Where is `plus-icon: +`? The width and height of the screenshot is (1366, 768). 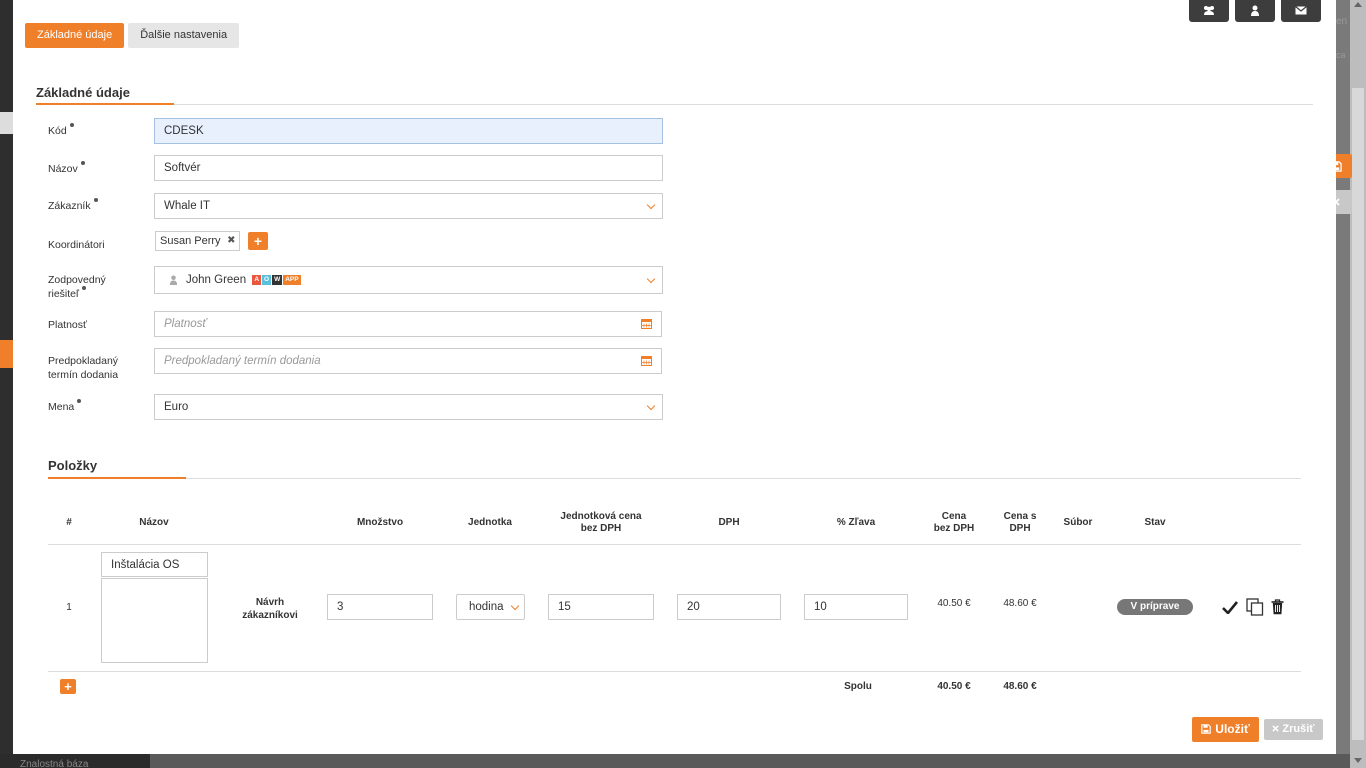
plus-icon: + is located at coordinates (258, 241).